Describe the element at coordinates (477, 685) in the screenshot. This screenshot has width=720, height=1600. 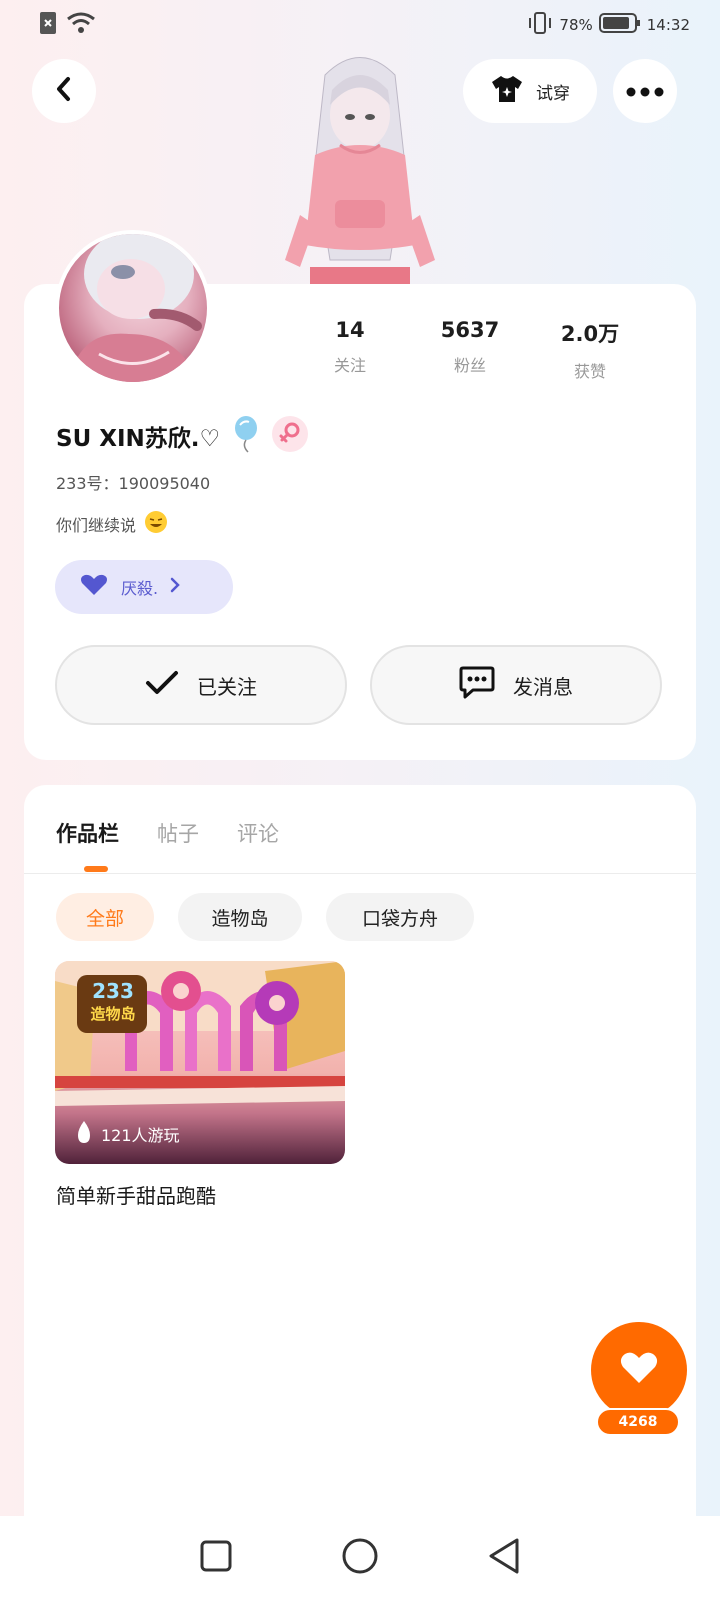
I see `chat-bubble-icon` at that location.